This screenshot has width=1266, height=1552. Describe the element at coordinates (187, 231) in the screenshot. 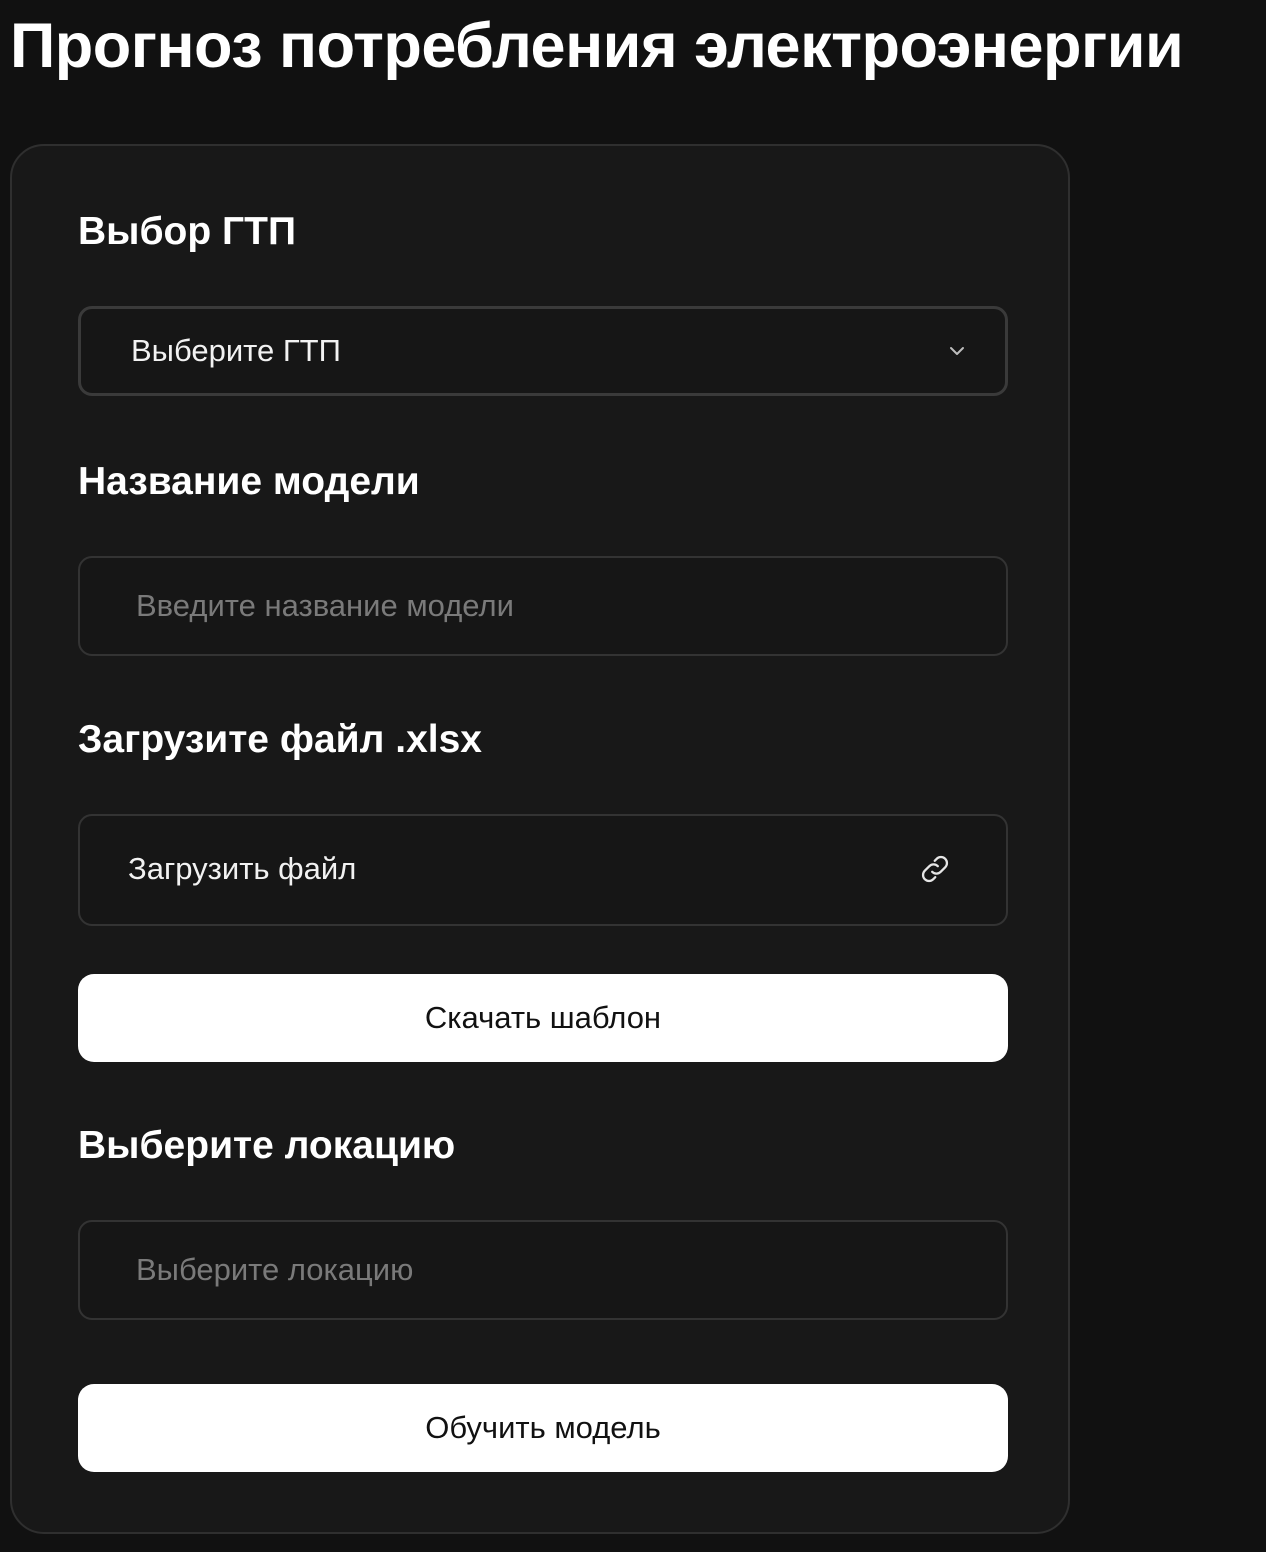

I see `gtp-label: Выбор ГТП` at that location.